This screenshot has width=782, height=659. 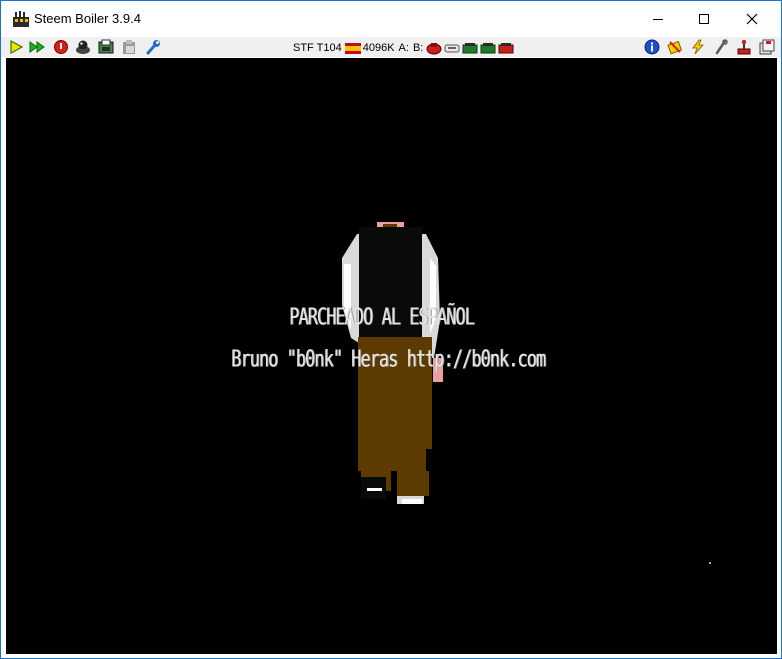 What do you see at coordinates (418, 48) in the screenshot?
I see `drive-b-label: B:` at bounding box center [418, 48].